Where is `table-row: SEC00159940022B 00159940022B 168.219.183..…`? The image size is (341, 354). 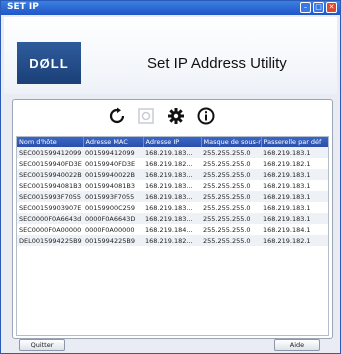 table-row: SEC00159940022B 00159940022B 168.219.183..… is located at coordinates (172, 174).